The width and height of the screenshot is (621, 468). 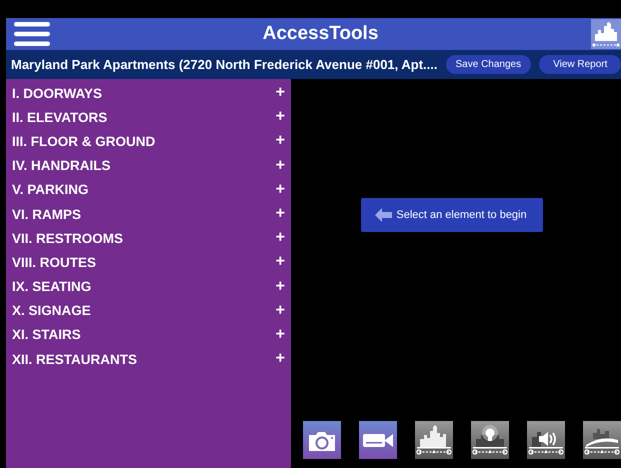 What do you see at coordinates (50, 190) in the screenshot?
I see `category-item: V. PARKING` at bounding box center [50, 190].